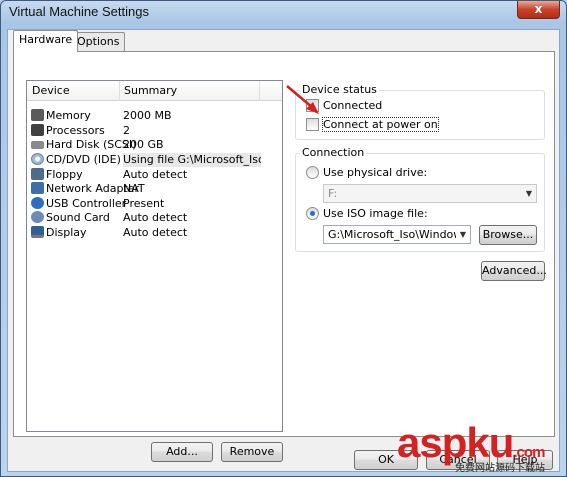 This screenshot has height=477, width=567. What do you see at coordinates (375, 213) in the screenshot?
I see `iso-image-label: Use ISO image file:` at bounding box center [375, 213].